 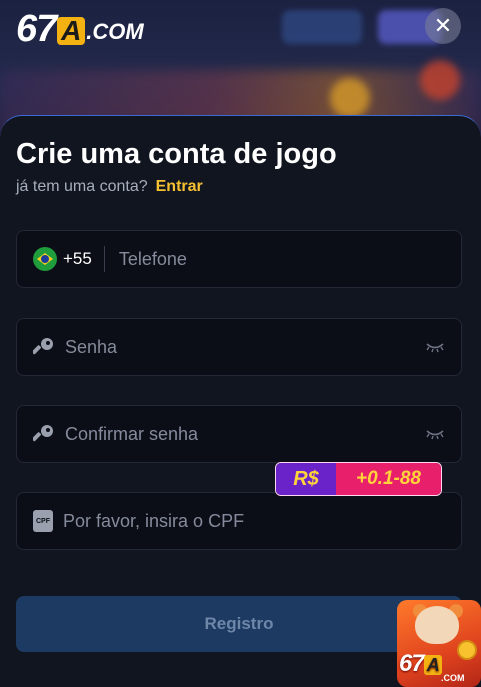 What do you see at coordinates (239, 434) in the screenshot?
I see `confirm-password-field: Confirmar senha` at bounding box center [239, 434].